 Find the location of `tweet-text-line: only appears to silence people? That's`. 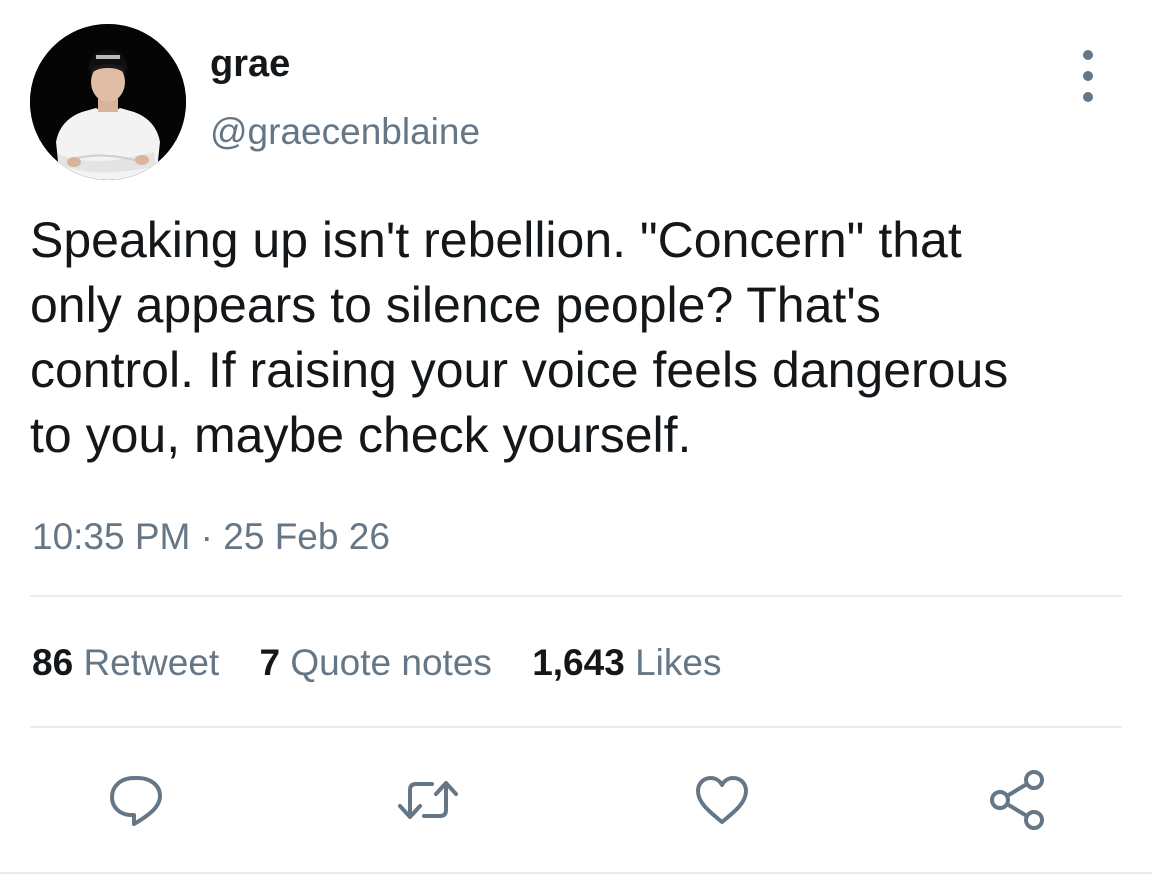

tweet-text-line: only appears to silence people? That's is located at coordinates (455, 305).